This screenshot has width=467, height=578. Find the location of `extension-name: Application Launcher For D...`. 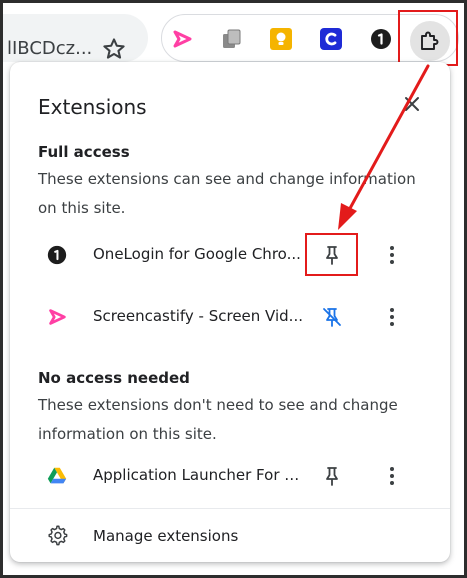

extension-name: Application Launcher For D... is located at coordinates (198, 475).